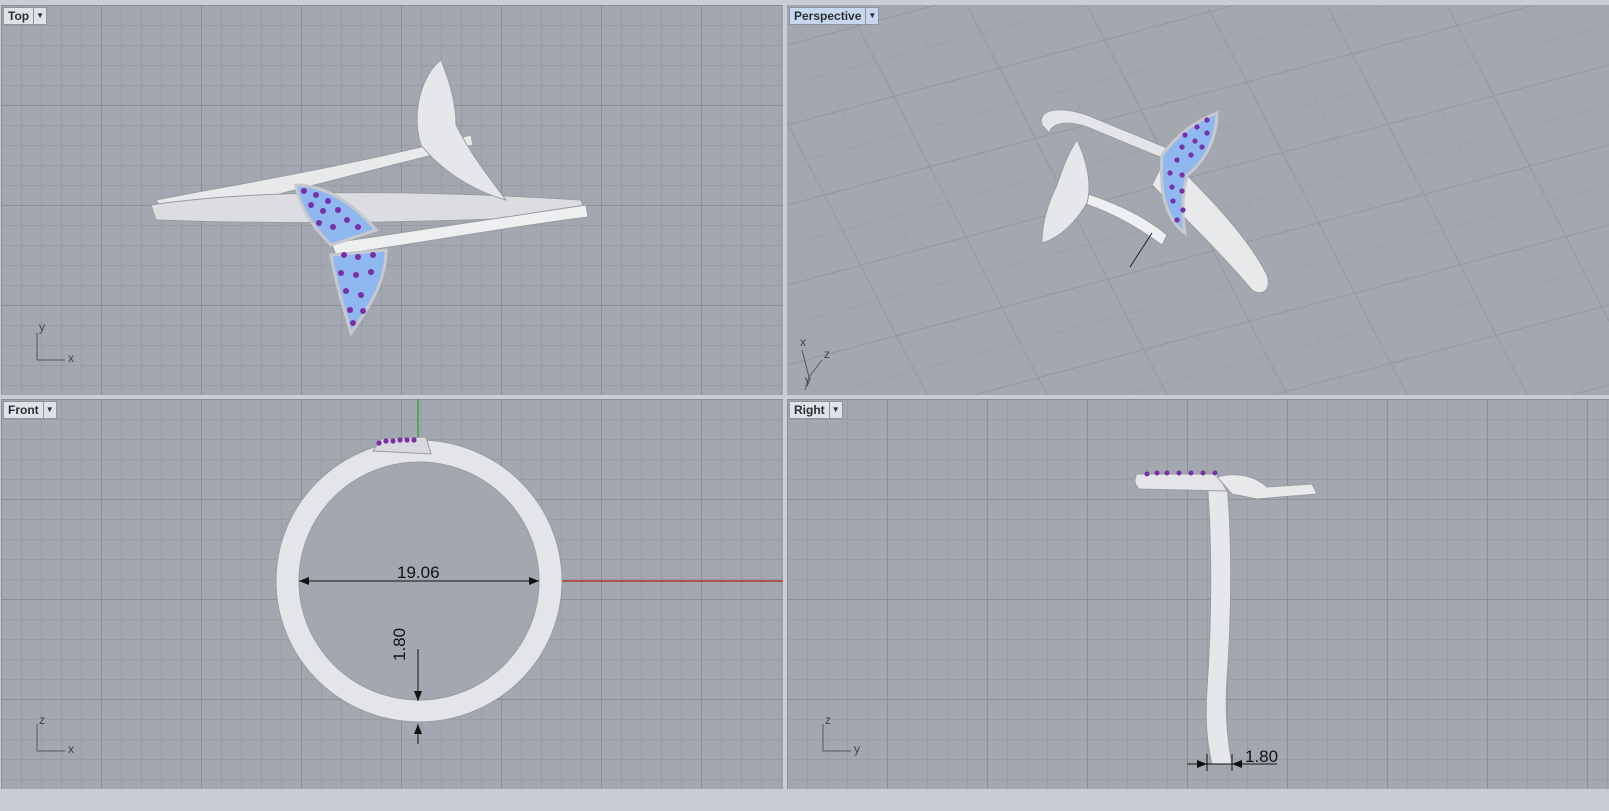  I want to click on viewport-title-label: Front, so click(23, 410).